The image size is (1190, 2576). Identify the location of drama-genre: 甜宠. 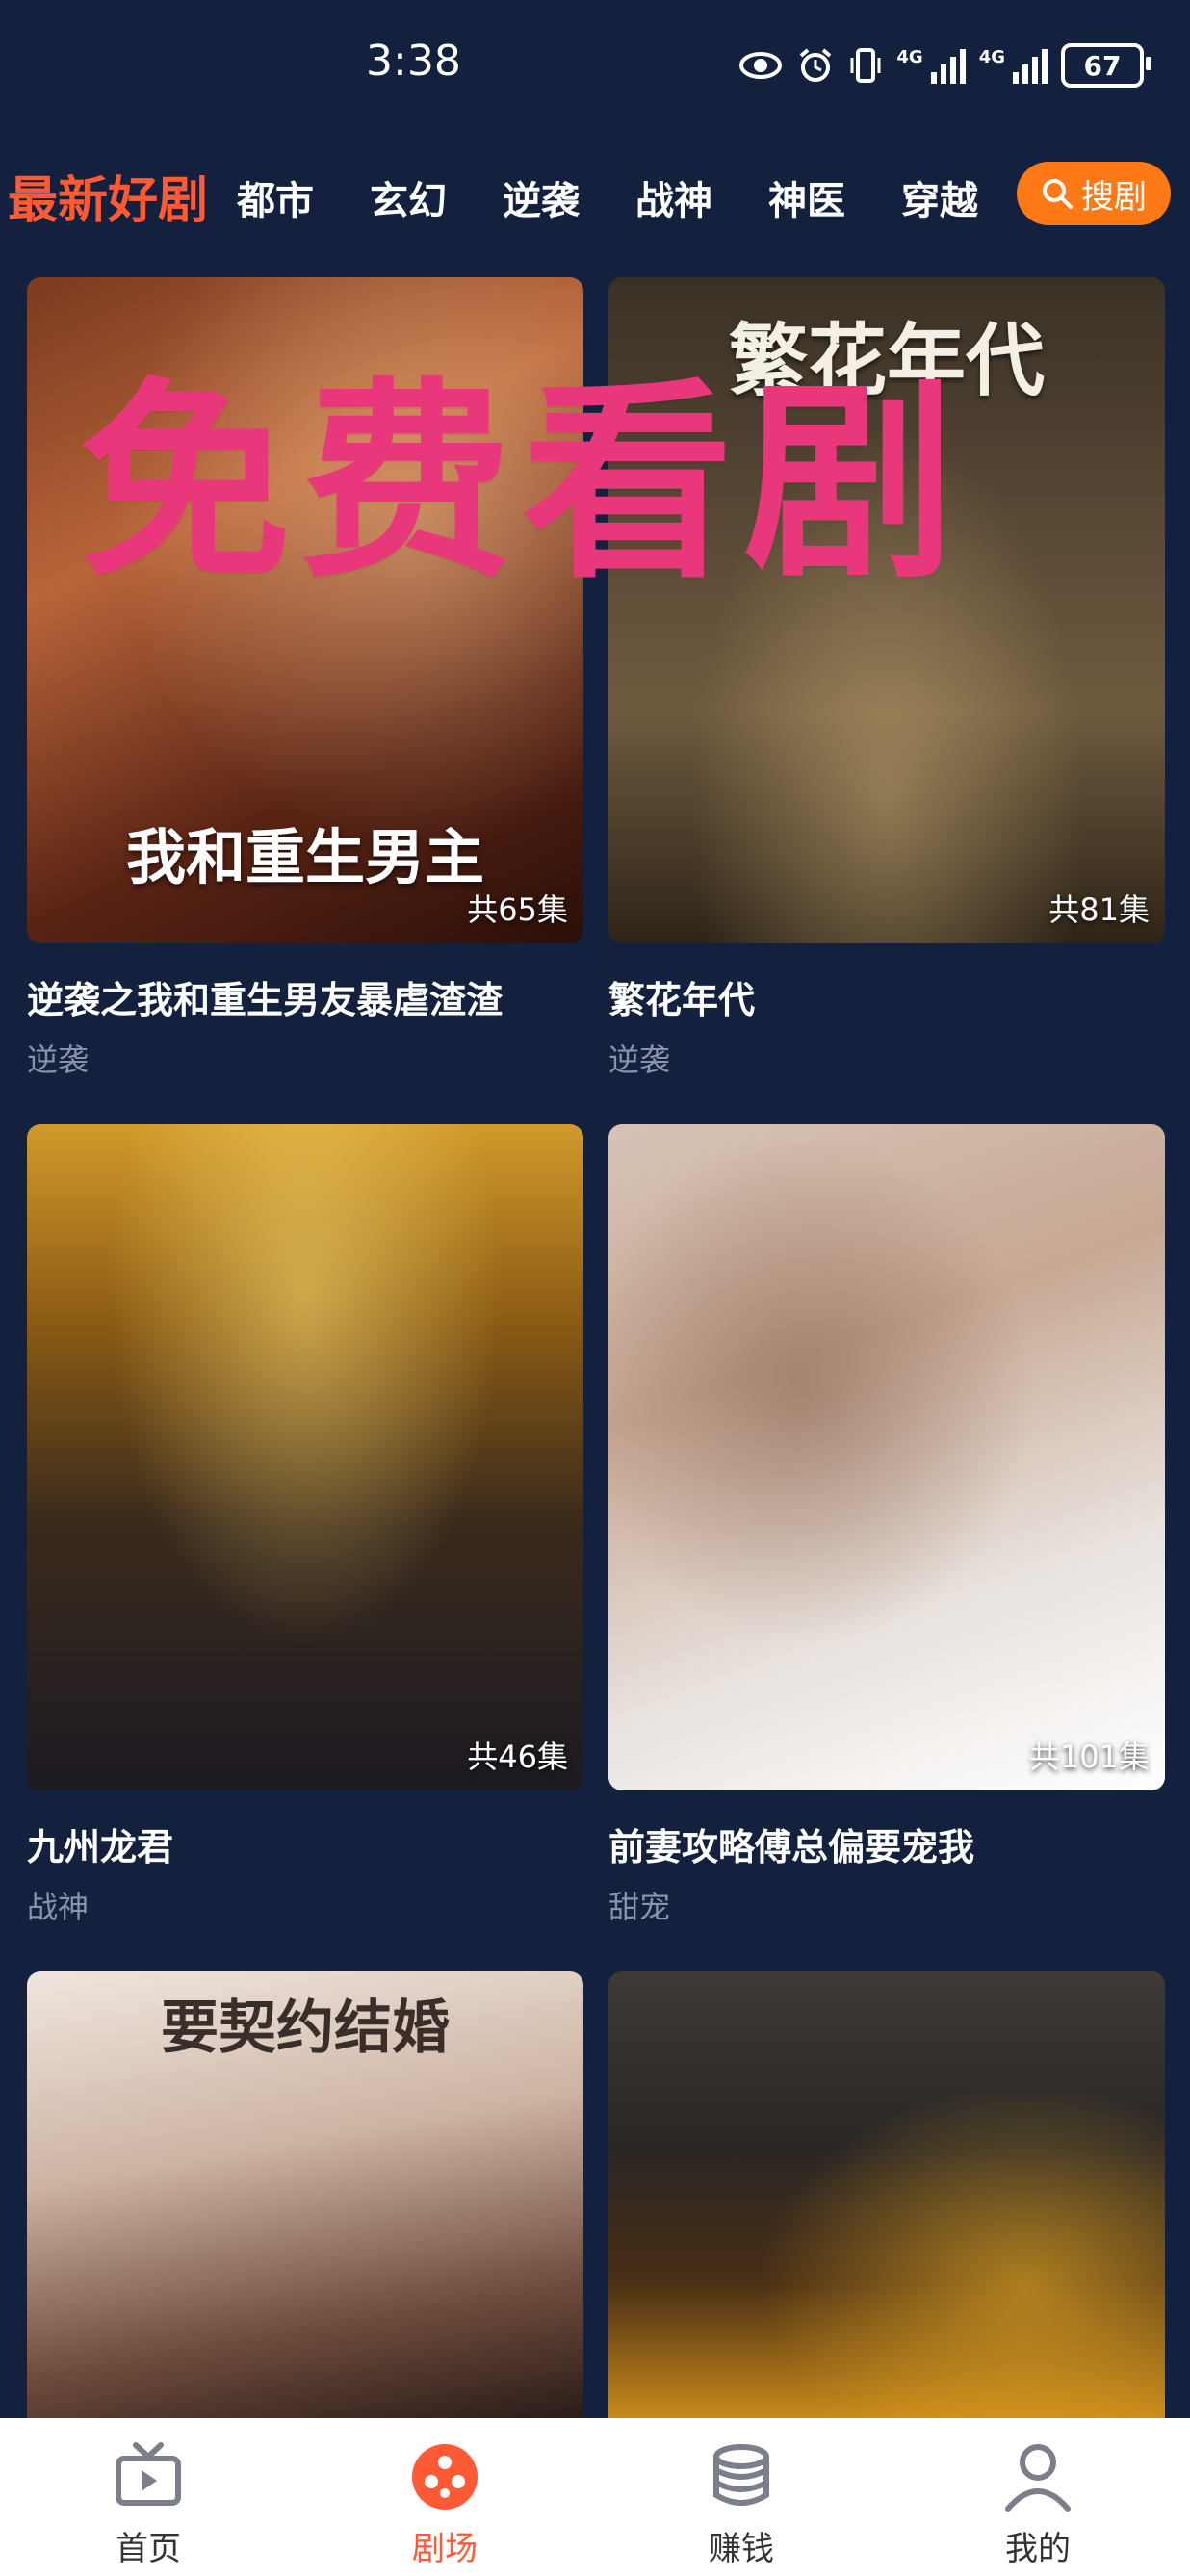
(640, 1907).